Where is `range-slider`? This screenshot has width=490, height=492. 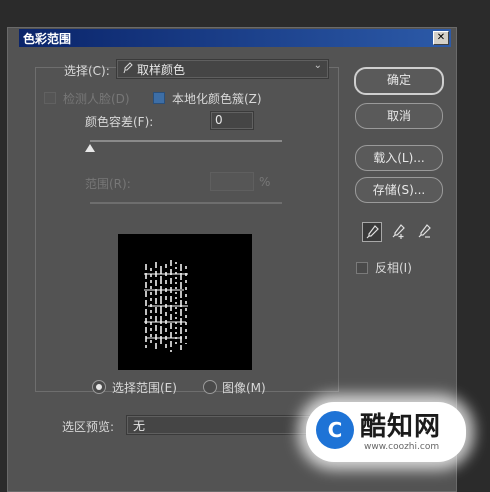 range-slider is located at coordinates (186, 203).